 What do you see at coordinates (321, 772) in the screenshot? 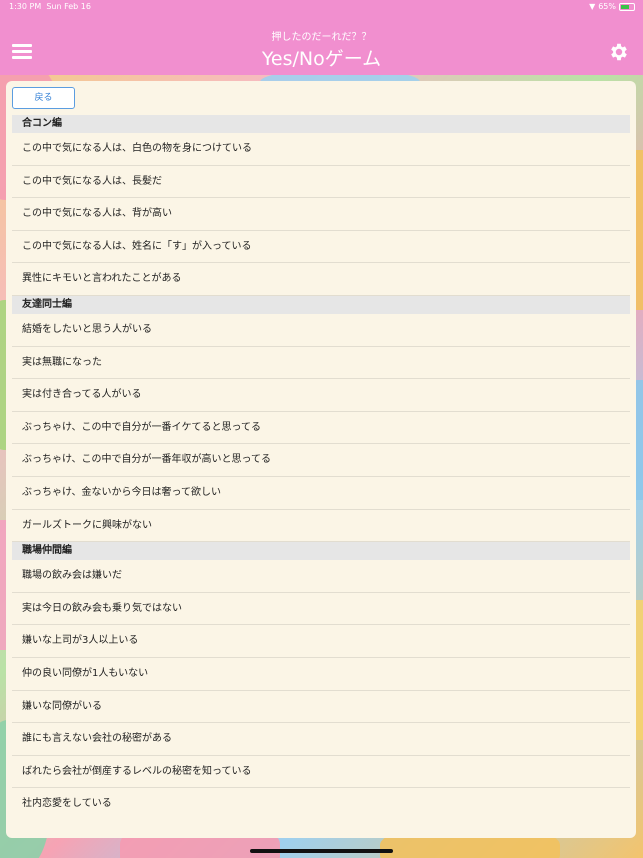
I see `list-item: ばれたら会社が倒産するレベルの秘密を知っている` at bounding box center [321, 772].